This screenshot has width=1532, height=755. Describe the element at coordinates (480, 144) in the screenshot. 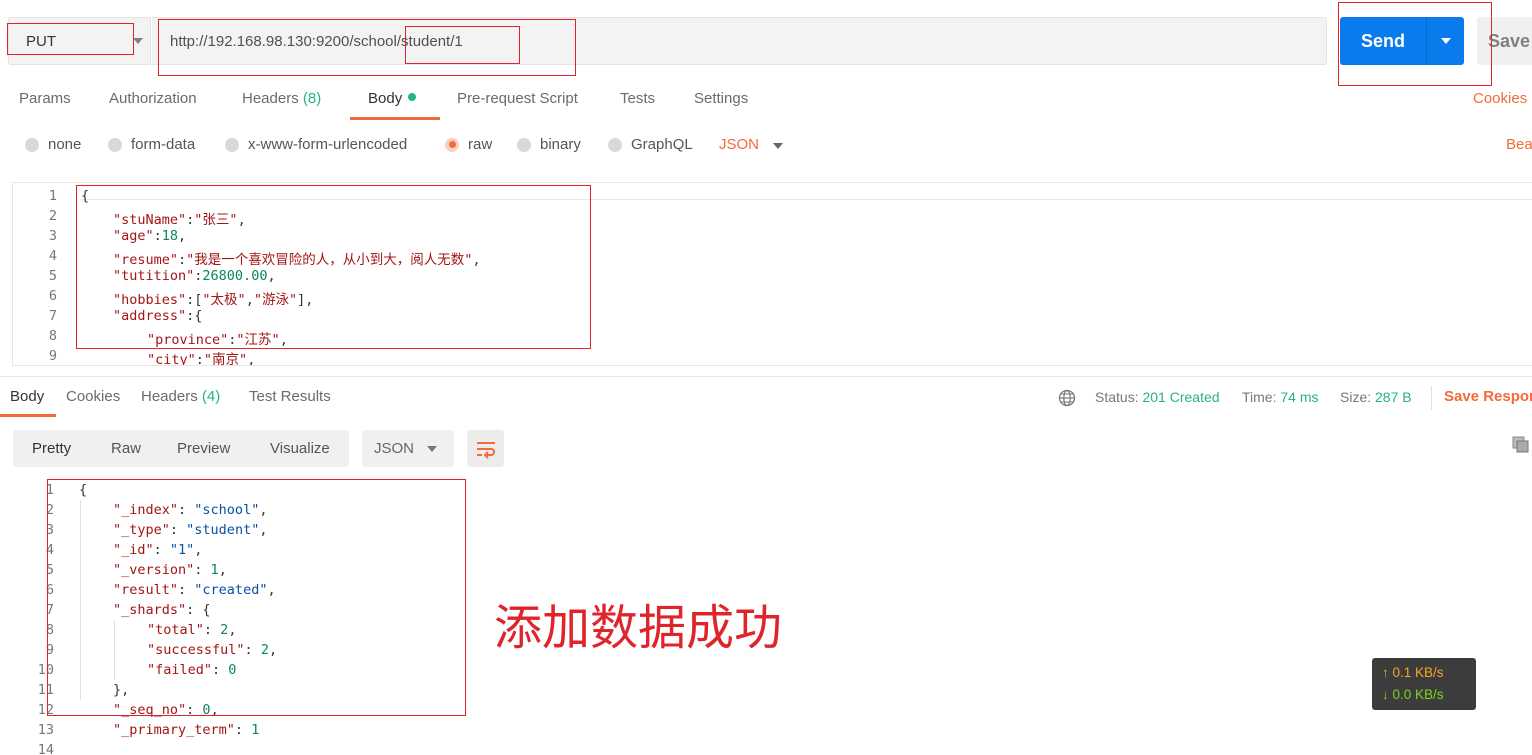

I see `radio-raw-label: raw` at that location.